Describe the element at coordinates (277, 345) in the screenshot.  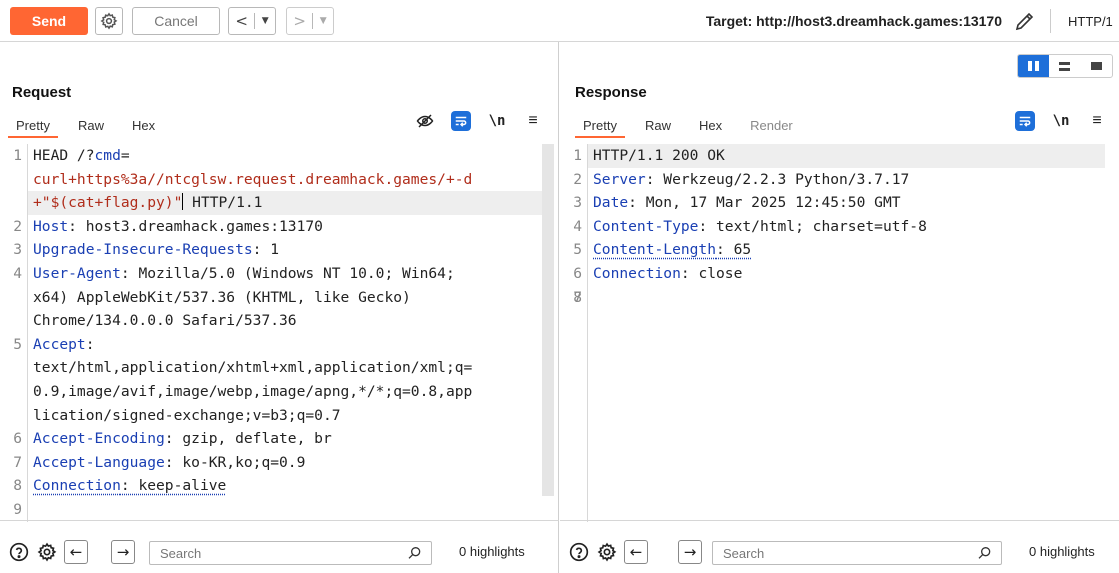
I see `code-line: 5 Accept:` at that location.